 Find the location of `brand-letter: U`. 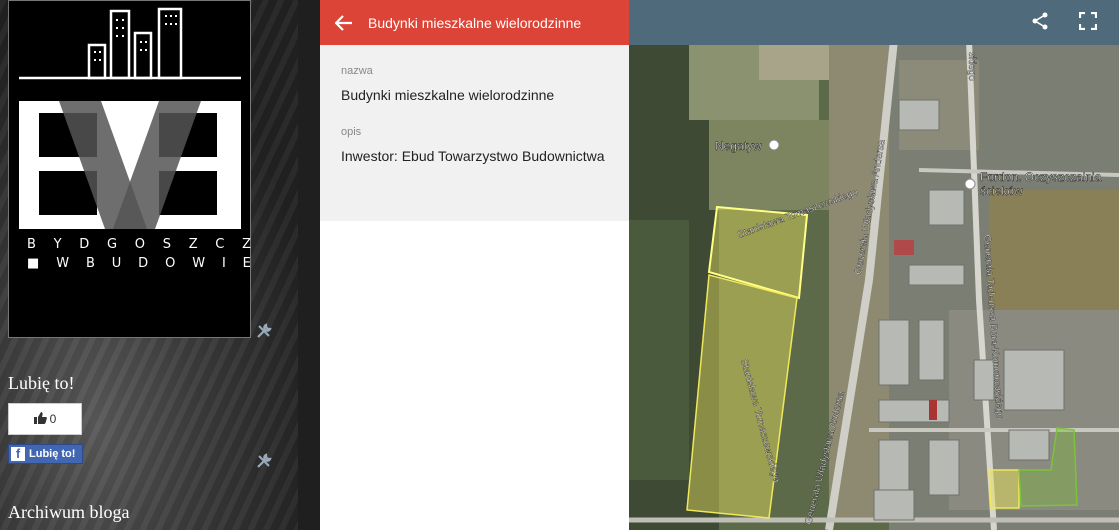

brand-letter: U is located at coordinates (116, 263).